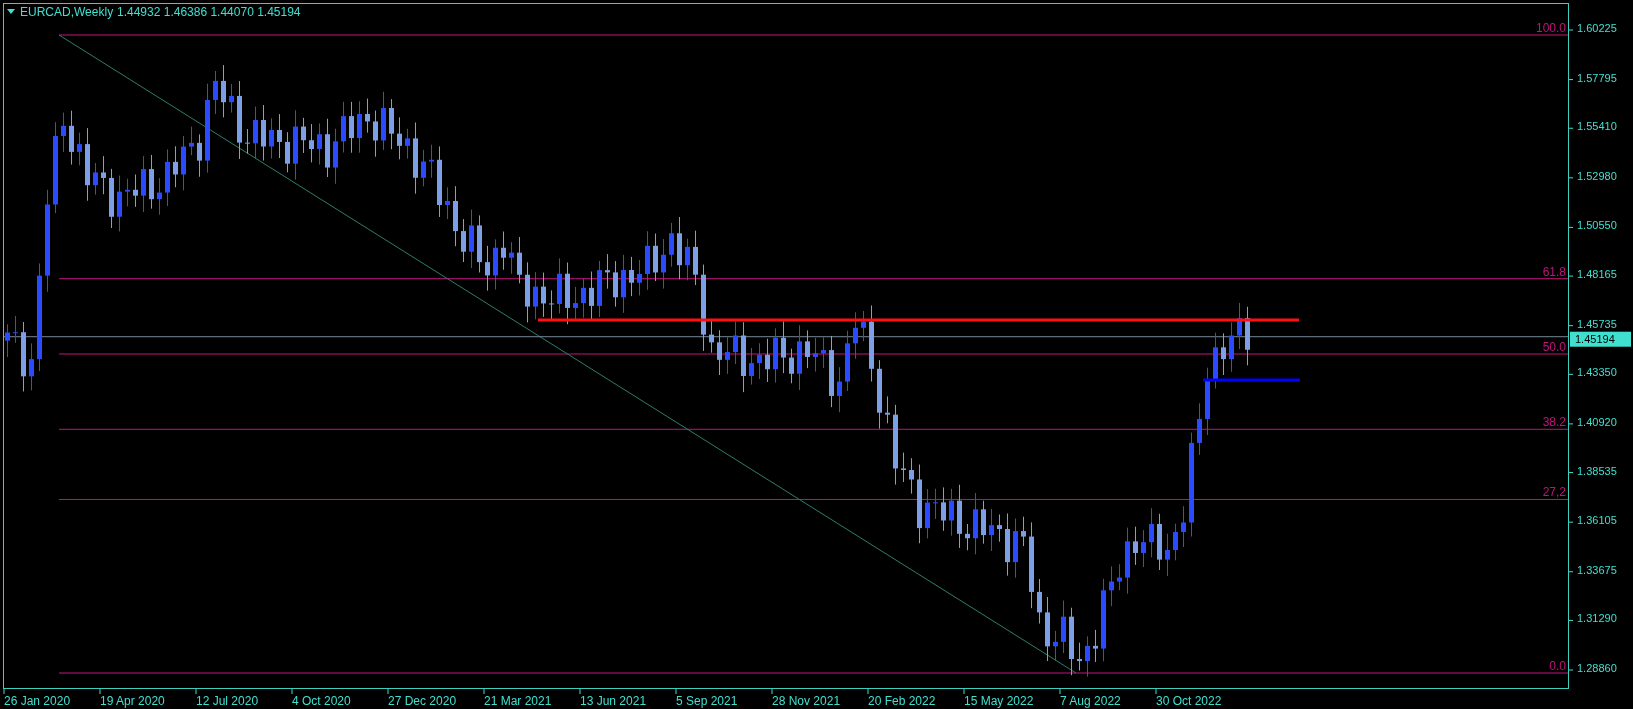 Image resolution: width=1633 pixels, height=709 pixels. I want to click on time-axis-label: 13 Jun 2021, so click(613, 701).